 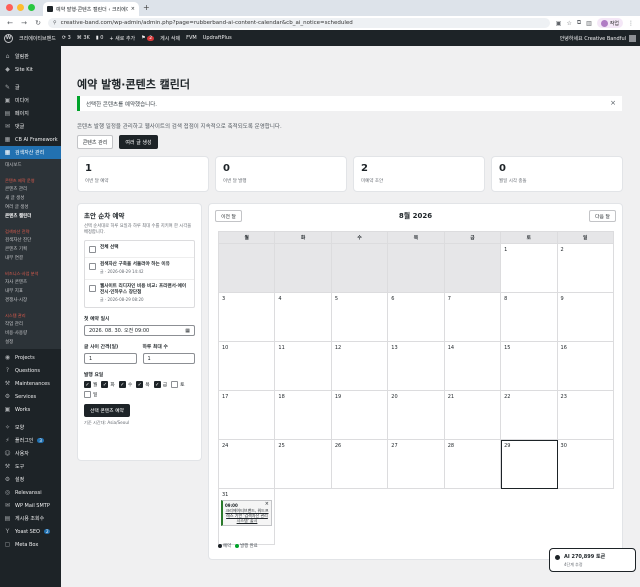 I want to click on submenu-item: 콘텐츠 기획, so click(x=30, y=249).